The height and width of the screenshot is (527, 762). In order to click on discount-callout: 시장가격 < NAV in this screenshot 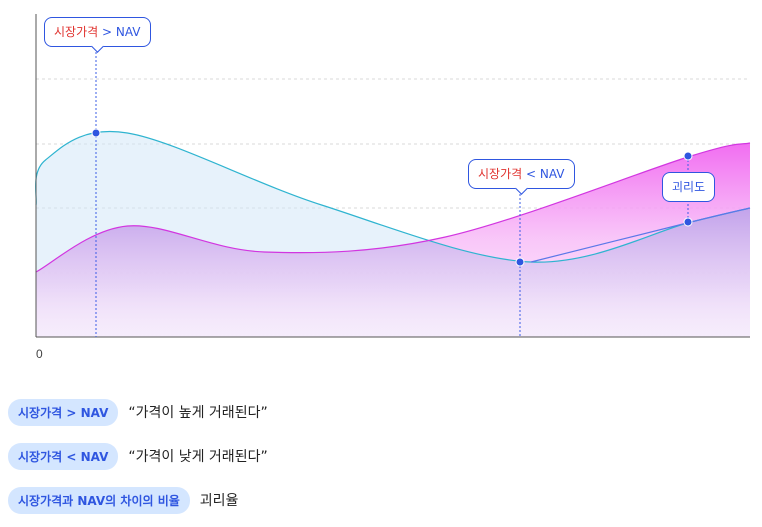, I will do `click(521, 174)`.